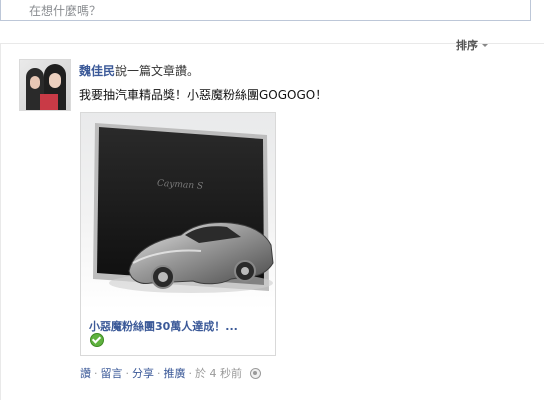  Describe the element at coordinates (255, 373) in the screenshot. I see `globe-icon` at that location.